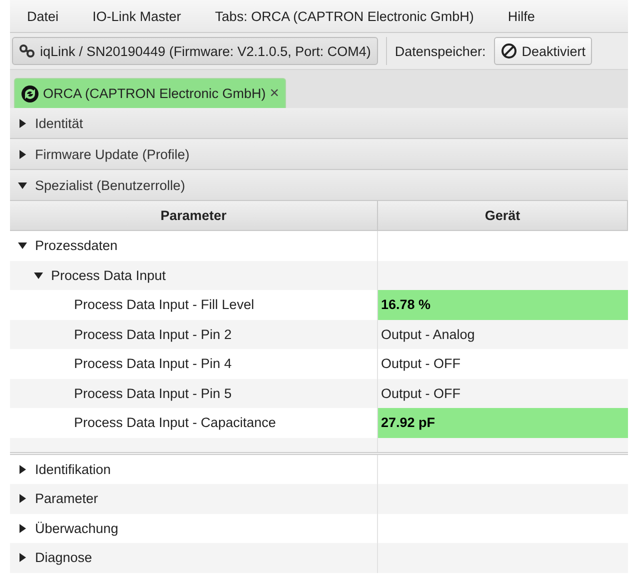 The height and width of the screenshot is (576, 632). I want to click on value-cell-text: Output - Analog, so click(428, 335).